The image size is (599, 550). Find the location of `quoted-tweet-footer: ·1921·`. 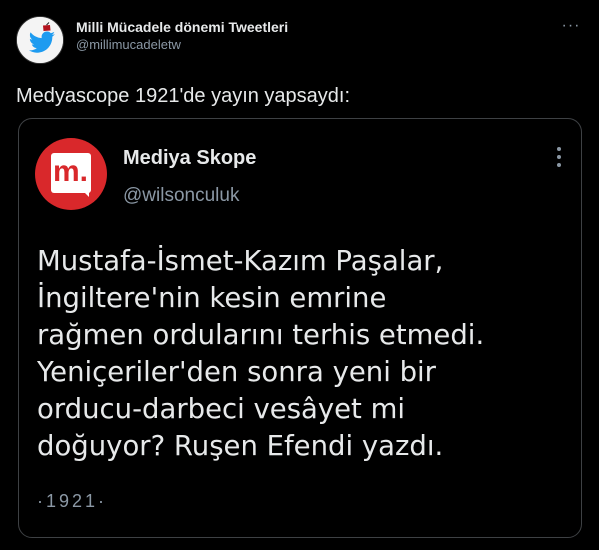

quoted-tweet-footer: ·1921· is located at coordinates (72, 501).